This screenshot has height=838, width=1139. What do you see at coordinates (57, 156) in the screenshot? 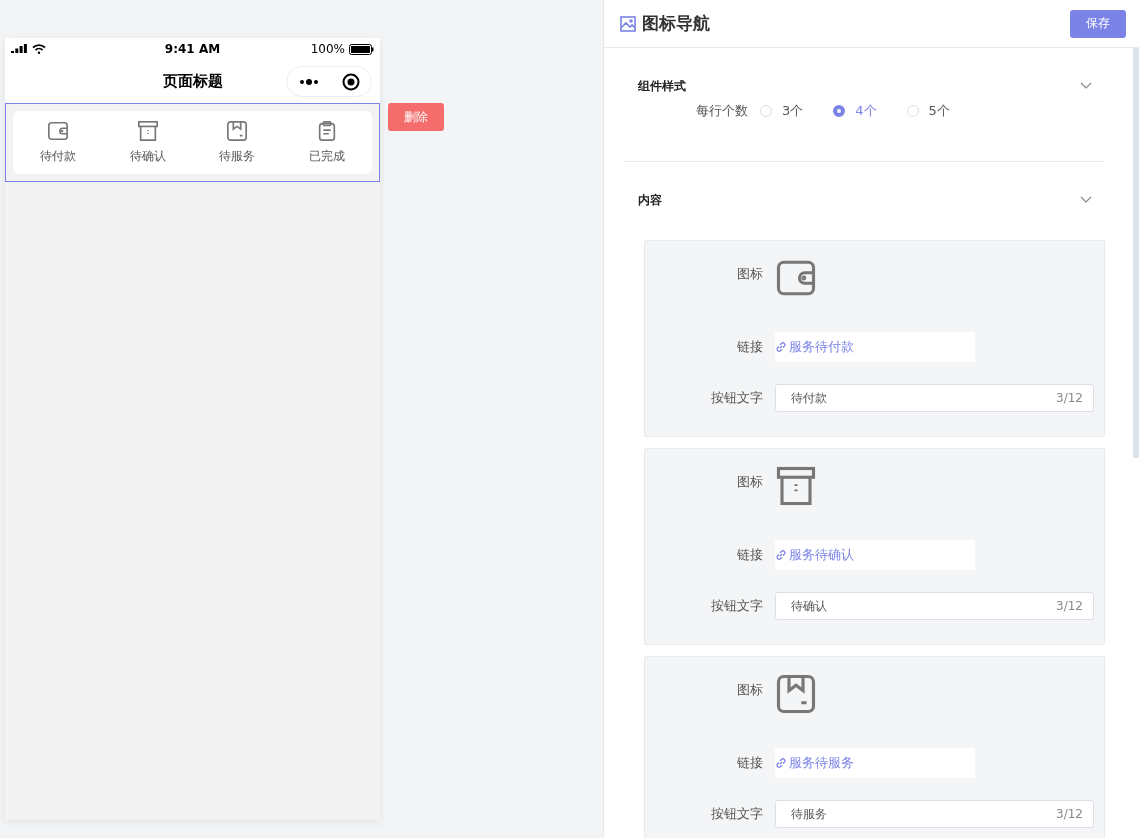
I see `nav-label: 待付款` at bounding box center [57, 156].